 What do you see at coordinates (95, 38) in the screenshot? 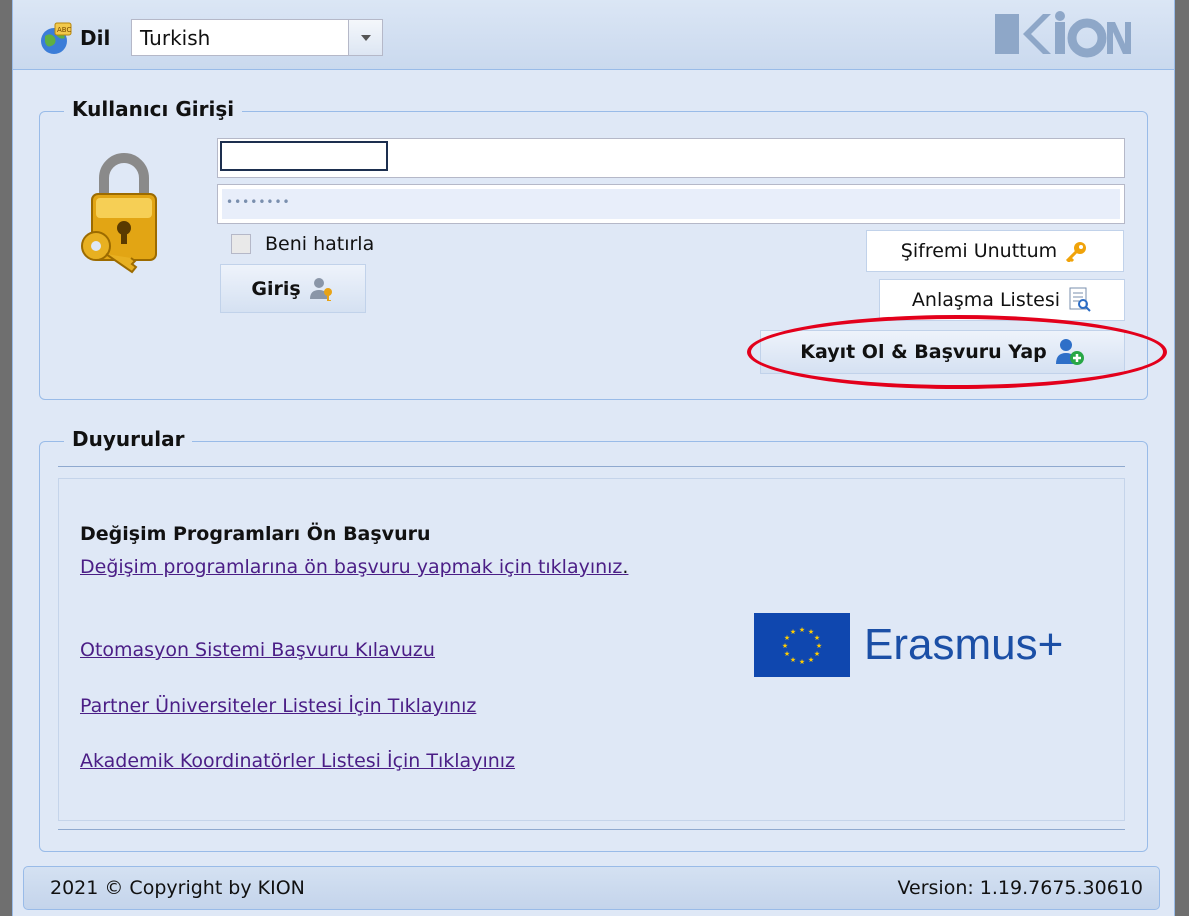
I see `language-label: Dil` at bounding box center [95, 38].